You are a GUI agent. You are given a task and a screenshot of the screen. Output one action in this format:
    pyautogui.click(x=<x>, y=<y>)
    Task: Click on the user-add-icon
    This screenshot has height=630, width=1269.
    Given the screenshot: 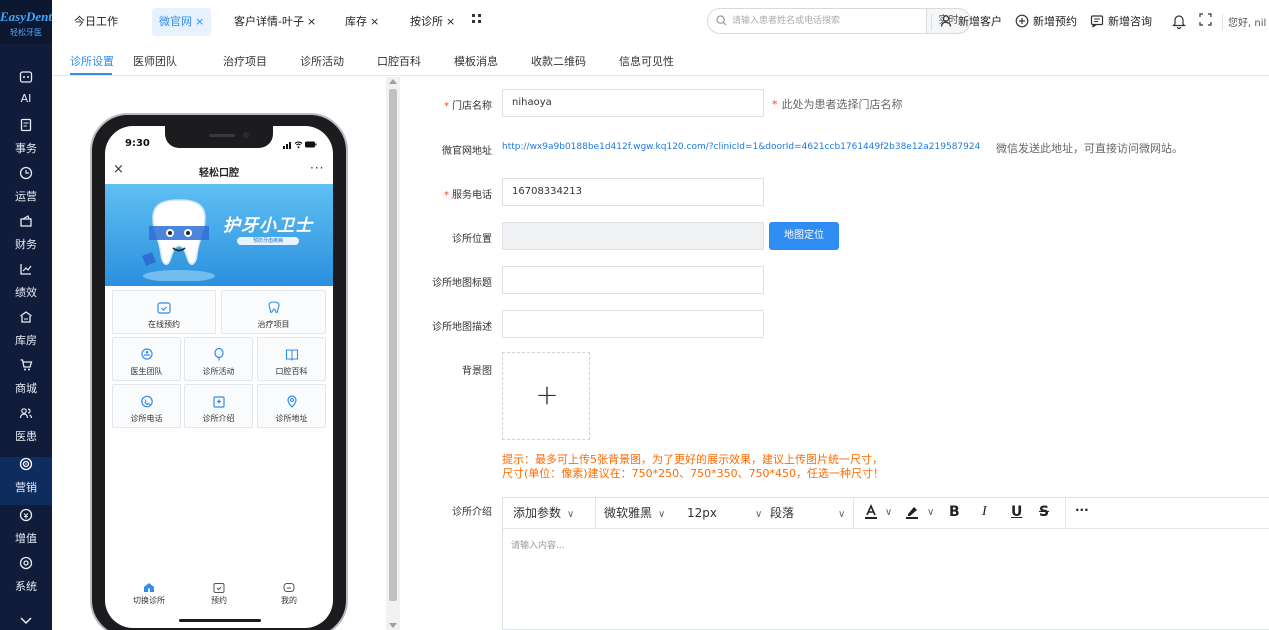 What is the action you would take?
    pyautogui.click(x=946, y=21)
    